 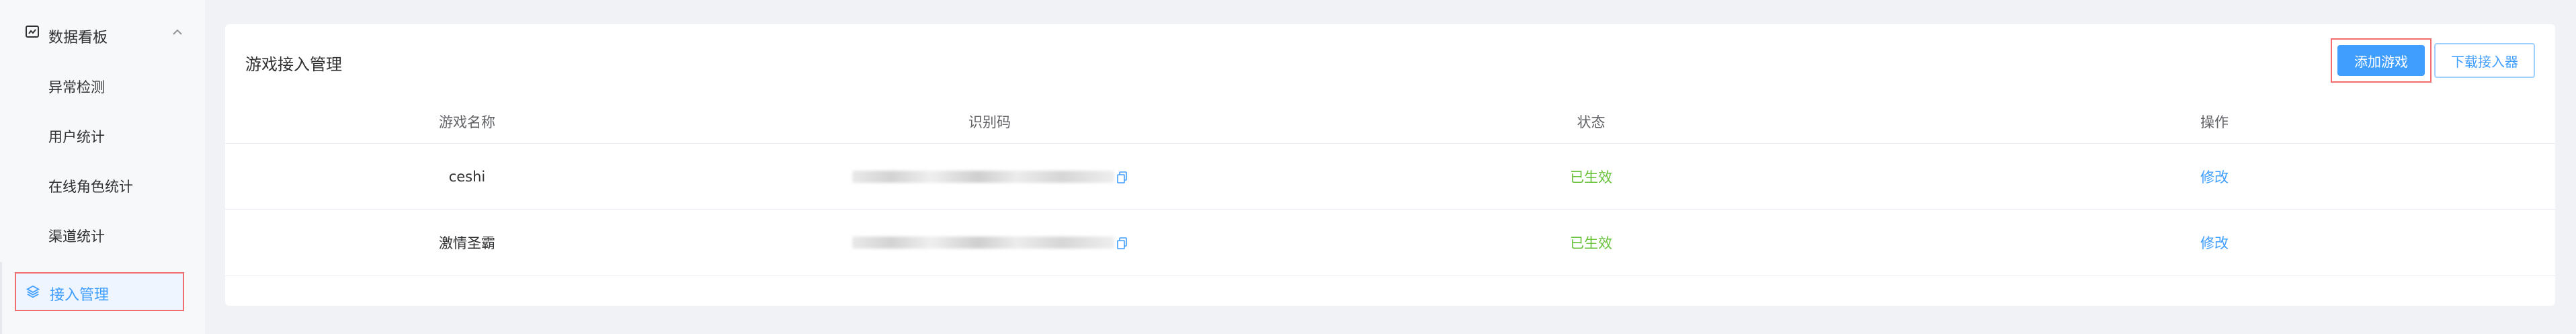 What do you see at coordinates (467, 122) in the screenshot?
I see `column-header-name: 游戏名称` at bounding box center [467, 122].